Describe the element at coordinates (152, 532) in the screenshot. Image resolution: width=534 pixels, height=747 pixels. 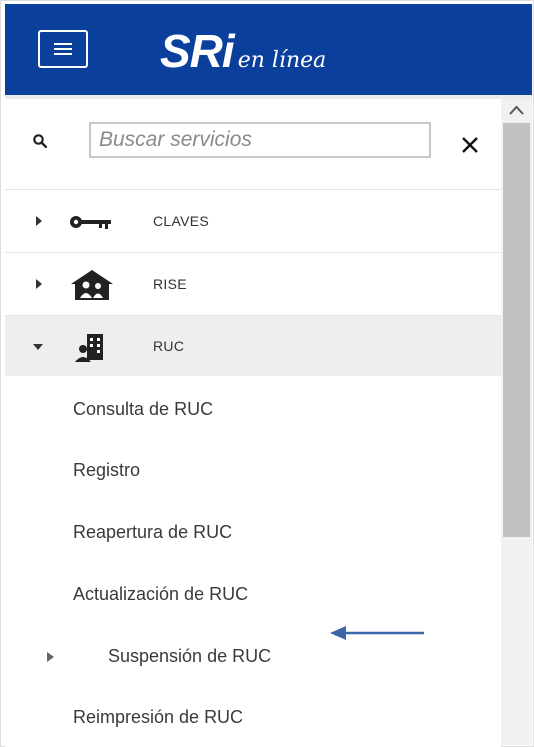
I see `submenu-item-reapertura-ruc: Reapertura de RUC` at that location.